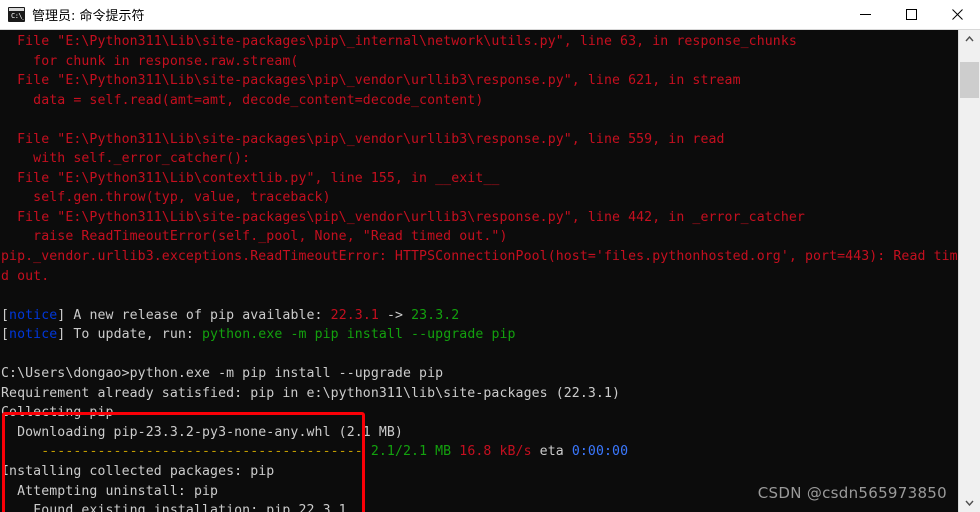  Describe the element at coordinates (479, 198) in the screenshot. I see `console-line: self.gen.throw(typ, value, traceback)` at that location.